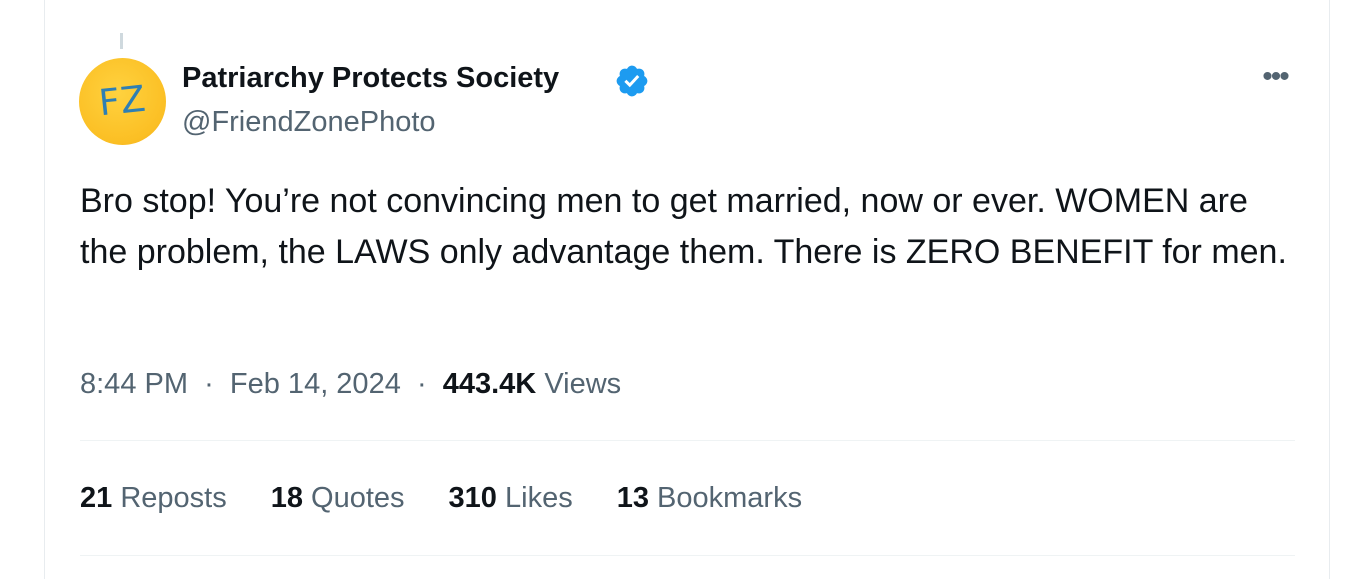 The height and width of the screenshot is (579, 1355). What do you see at coordinates (121, 41) in the screenshot?
I see `thread-line` at bounding box center [121, 41].